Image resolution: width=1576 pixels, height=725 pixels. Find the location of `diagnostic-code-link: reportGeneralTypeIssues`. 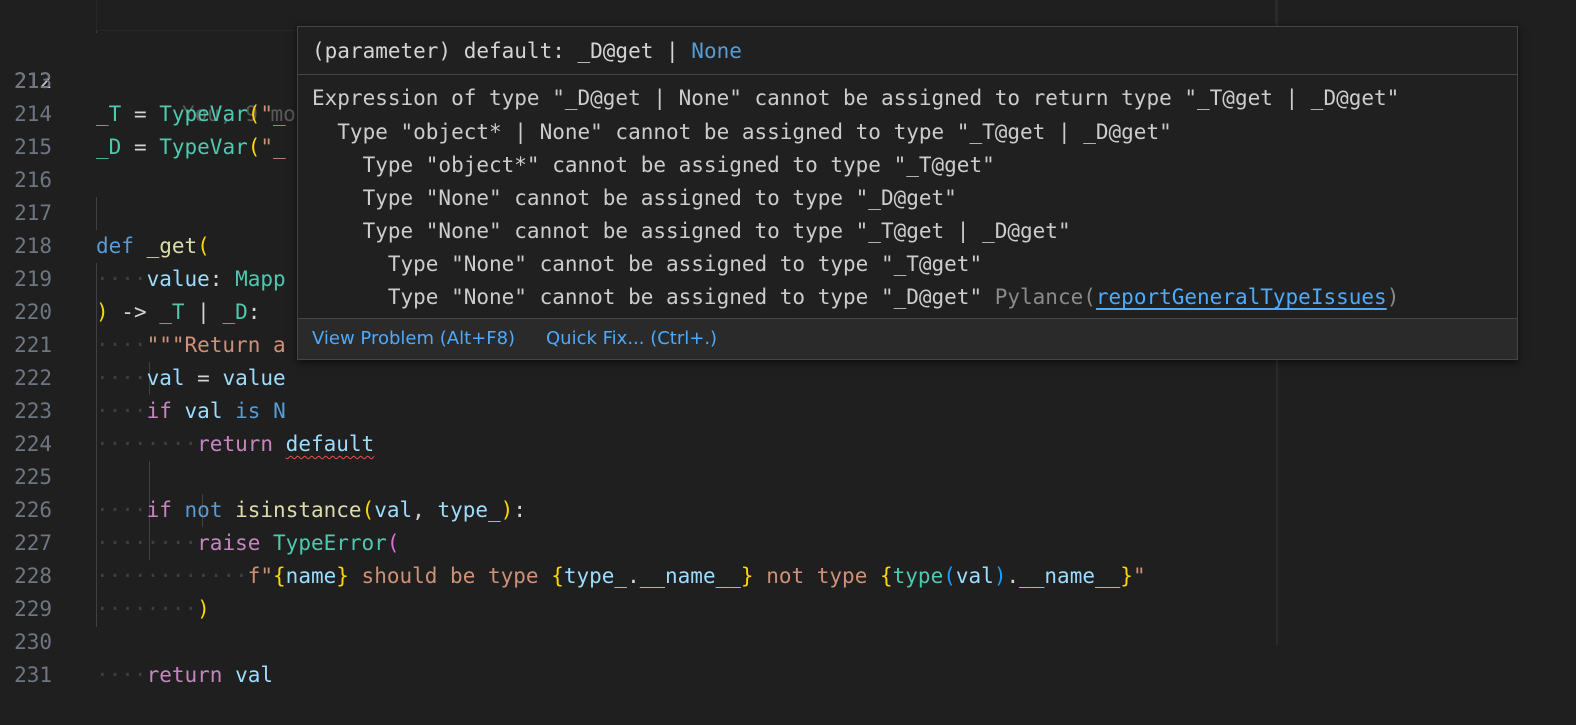

diagnostic-code-link: reportGeneralTypeIssues is located at coordinates (1241, 297).